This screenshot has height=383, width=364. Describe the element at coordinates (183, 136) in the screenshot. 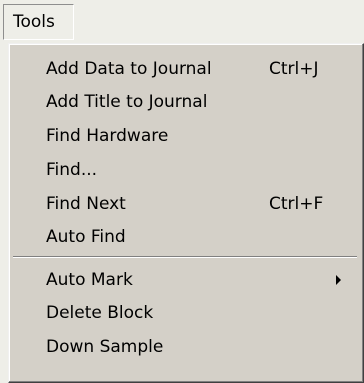

I see `menu-item-find-hardware: Find Hardware` at that location.